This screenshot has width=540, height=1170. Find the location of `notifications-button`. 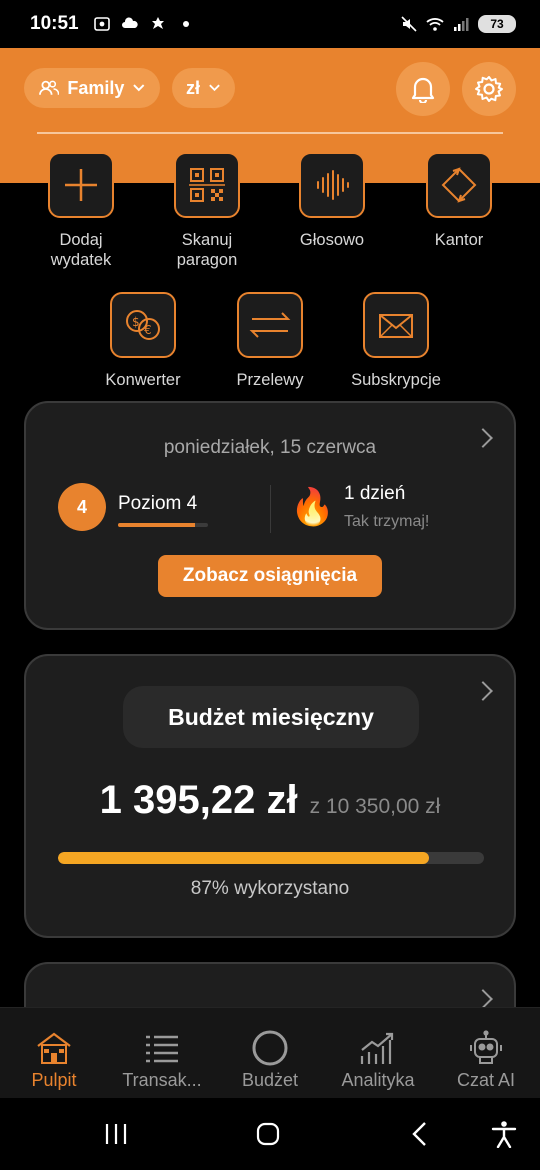

notifications-button is located at coordinates (423, 89).